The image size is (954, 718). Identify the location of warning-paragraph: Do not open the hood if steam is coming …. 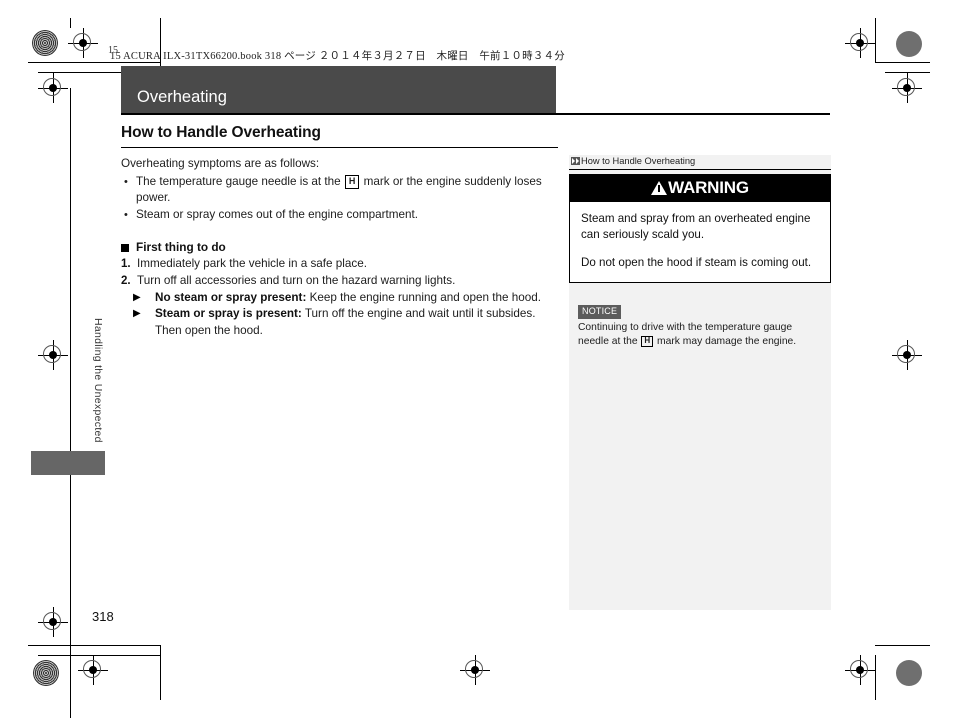
(696, 262).